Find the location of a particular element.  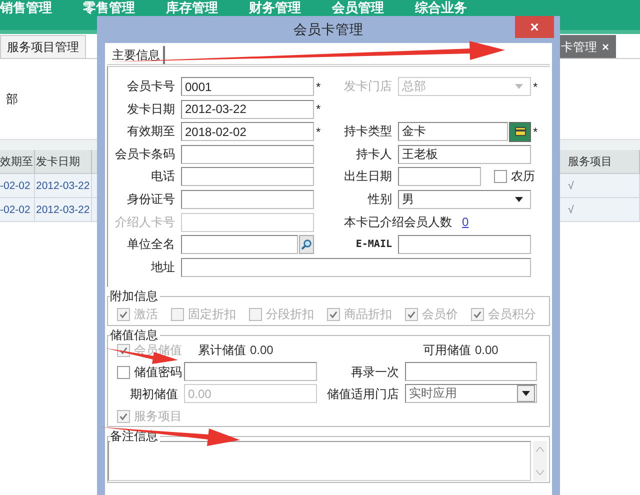

search-icon is located at coordinates (306, 244).